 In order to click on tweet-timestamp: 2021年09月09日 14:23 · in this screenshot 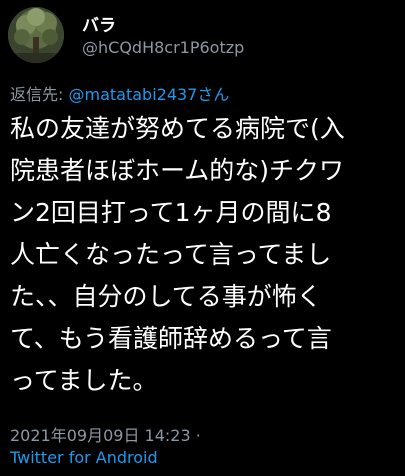, I will do `click(105, 434)`.